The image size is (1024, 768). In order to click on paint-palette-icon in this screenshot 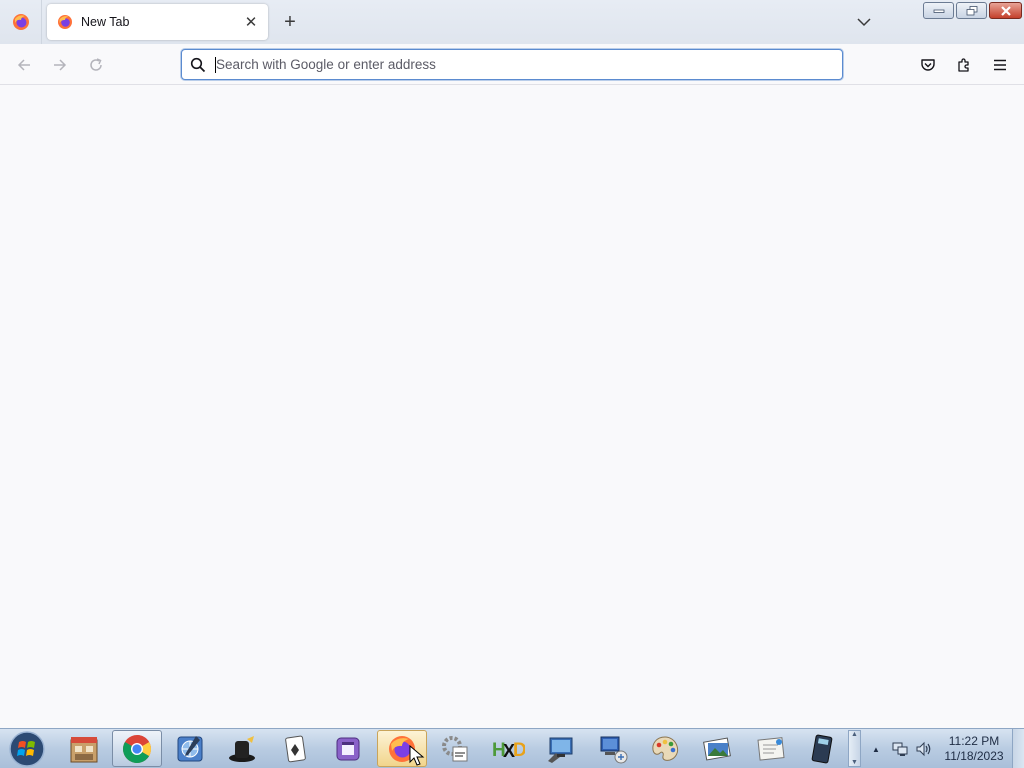, I will do `click(665, 748)`.